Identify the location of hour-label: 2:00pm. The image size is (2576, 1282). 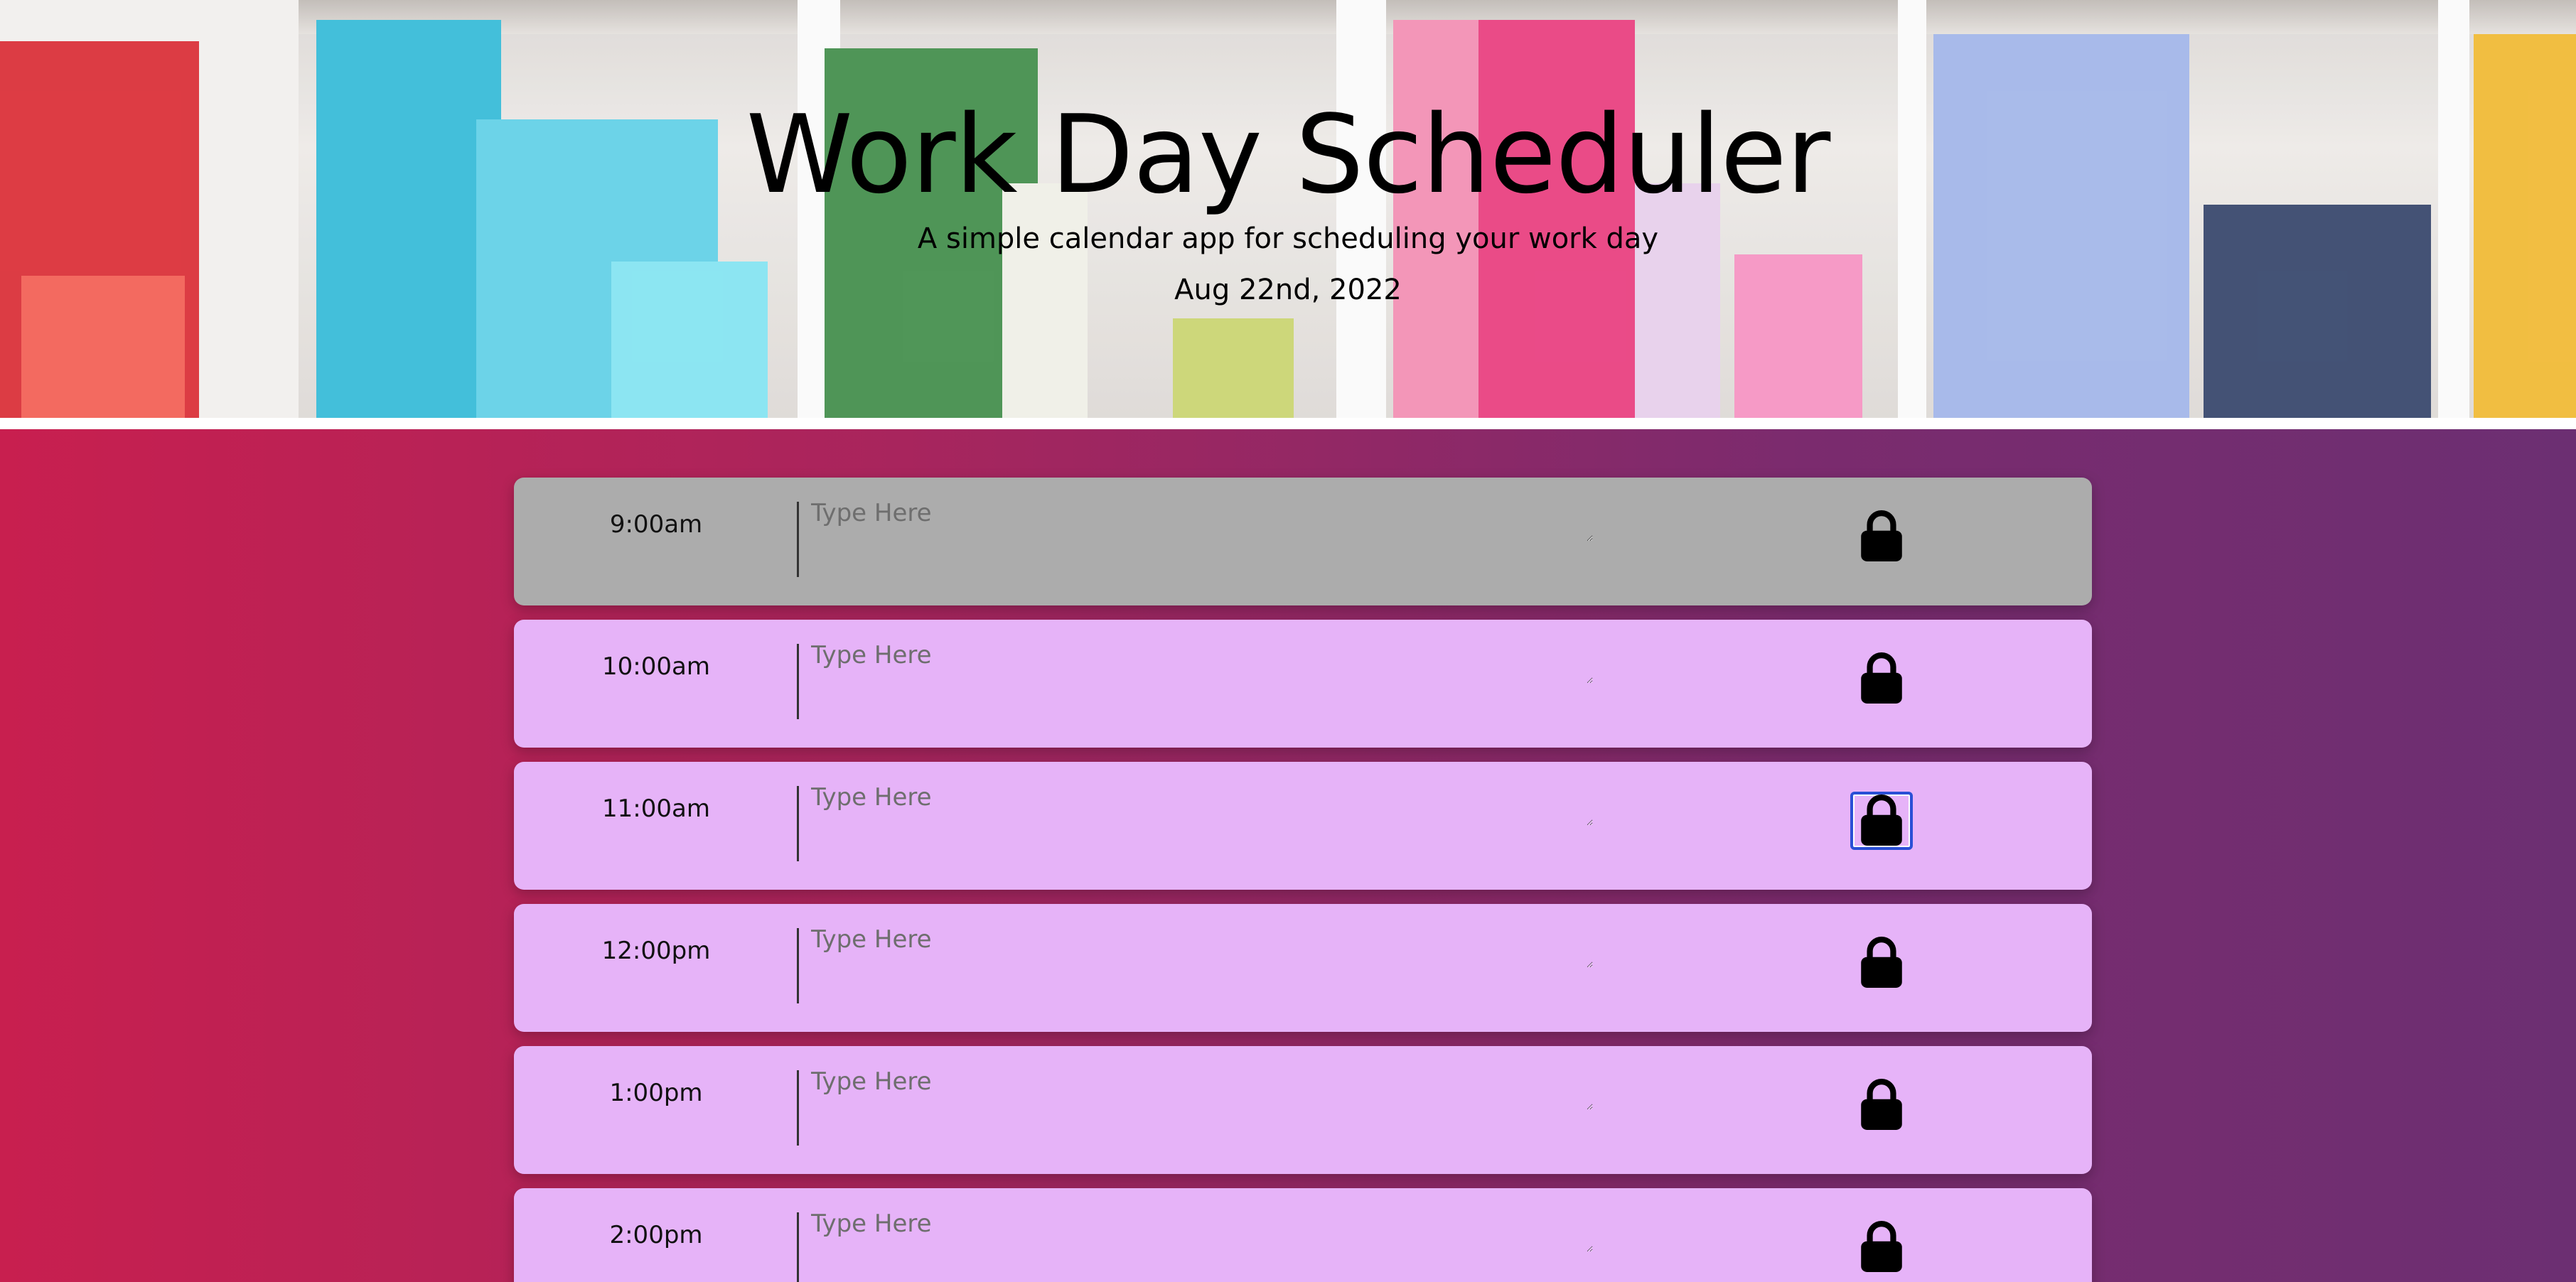
(656, 1235).